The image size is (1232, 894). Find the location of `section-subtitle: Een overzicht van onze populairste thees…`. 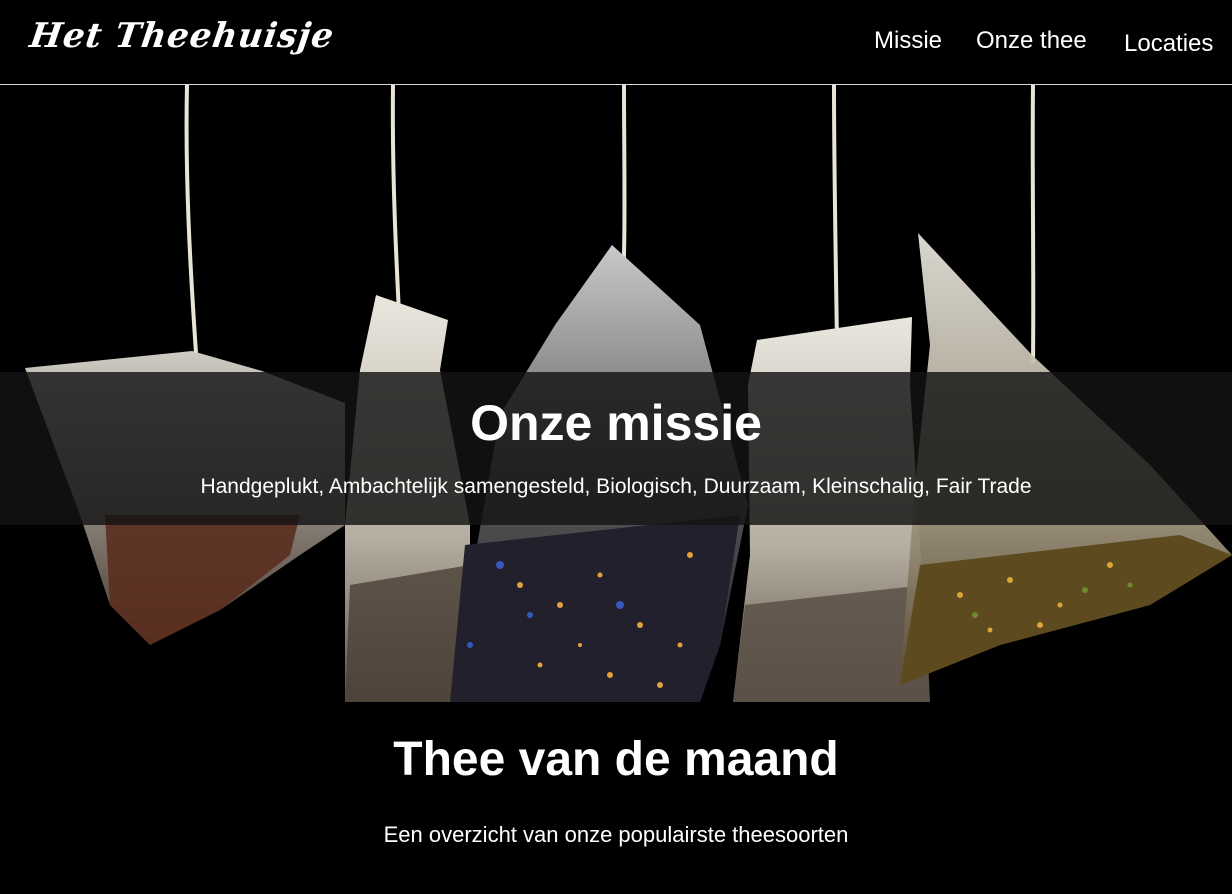

section-subtitle: Een overzicht van onze populairste thees… is located at coordinates (616, 834).